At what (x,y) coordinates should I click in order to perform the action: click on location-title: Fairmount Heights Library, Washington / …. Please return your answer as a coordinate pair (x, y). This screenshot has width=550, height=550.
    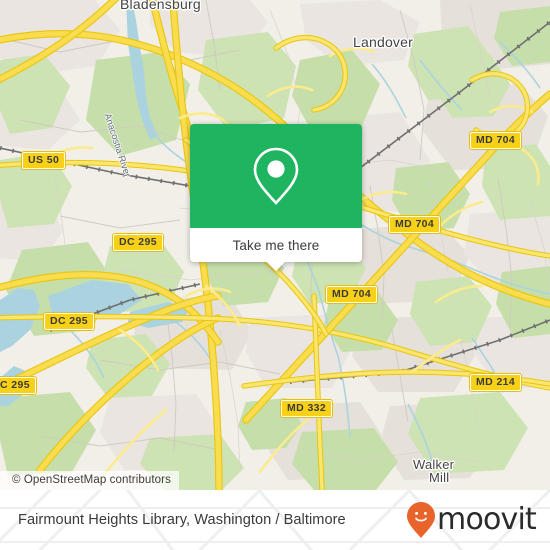
    Looking at the image, I should click on (182, 520).